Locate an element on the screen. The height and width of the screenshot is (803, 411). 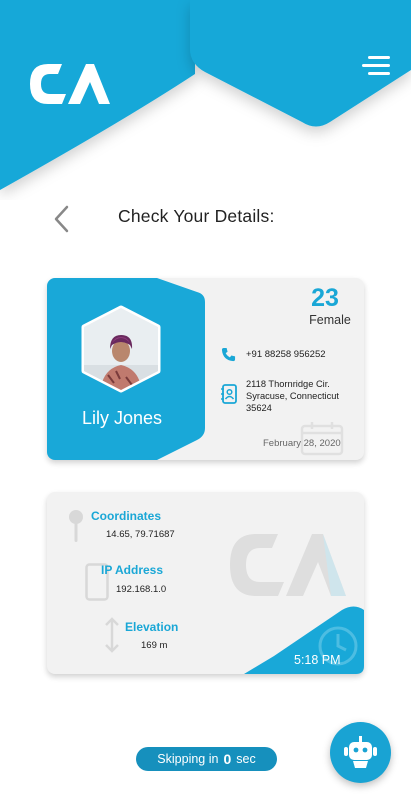
address-book-icon is located at coordinates (229, 394).